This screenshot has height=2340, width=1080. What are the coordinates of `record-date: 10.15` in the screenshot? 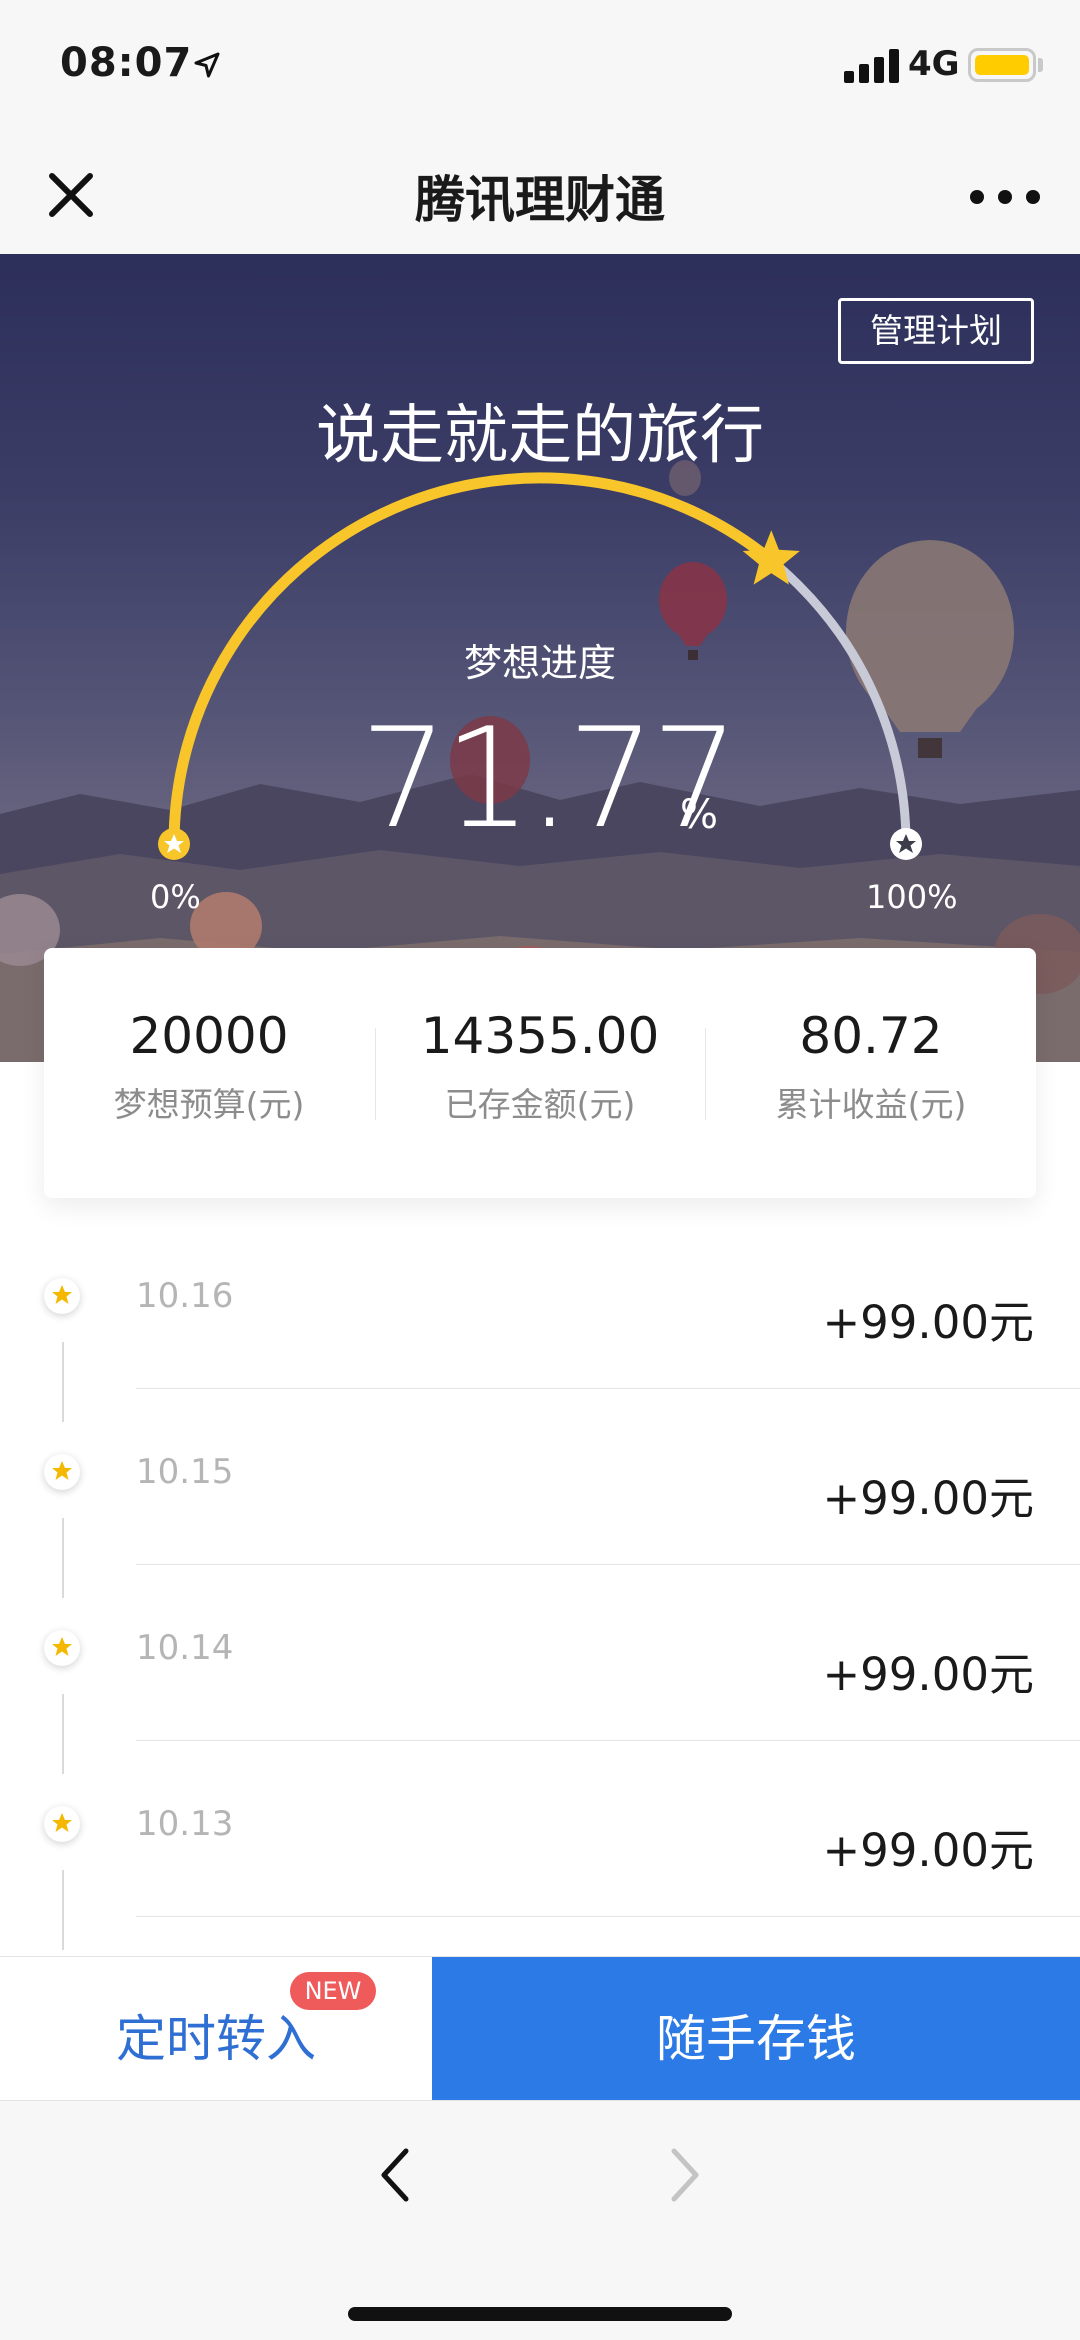 It's located at (185, 1472).